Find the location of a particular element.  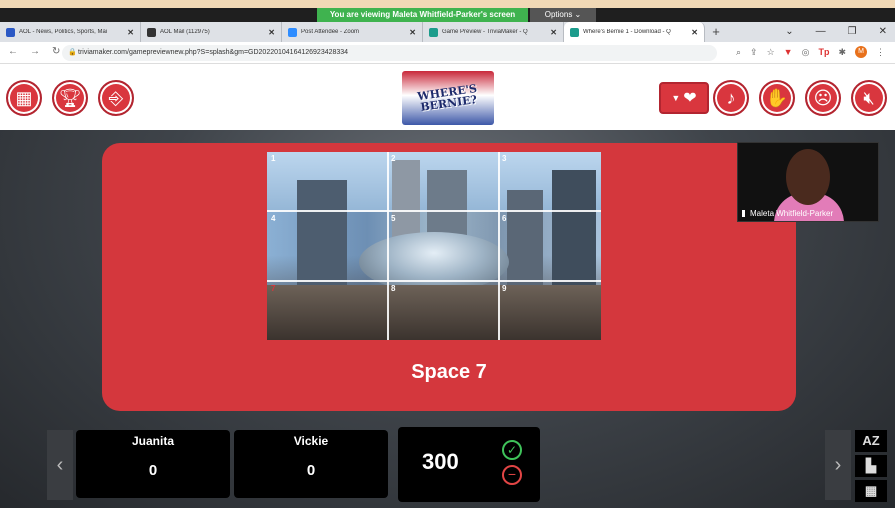

player-card: Juanita 0 is located at coordinates (153, 464).